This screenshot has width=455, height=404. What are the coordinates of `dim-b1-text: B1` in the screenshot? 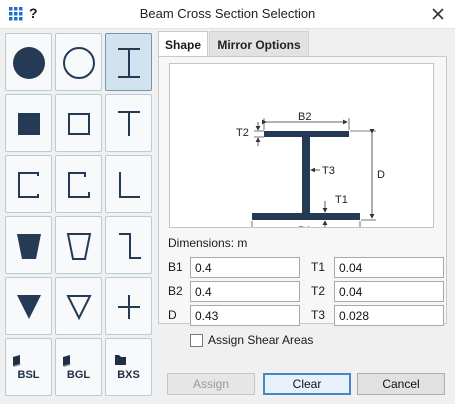 It's located at (304, 226).